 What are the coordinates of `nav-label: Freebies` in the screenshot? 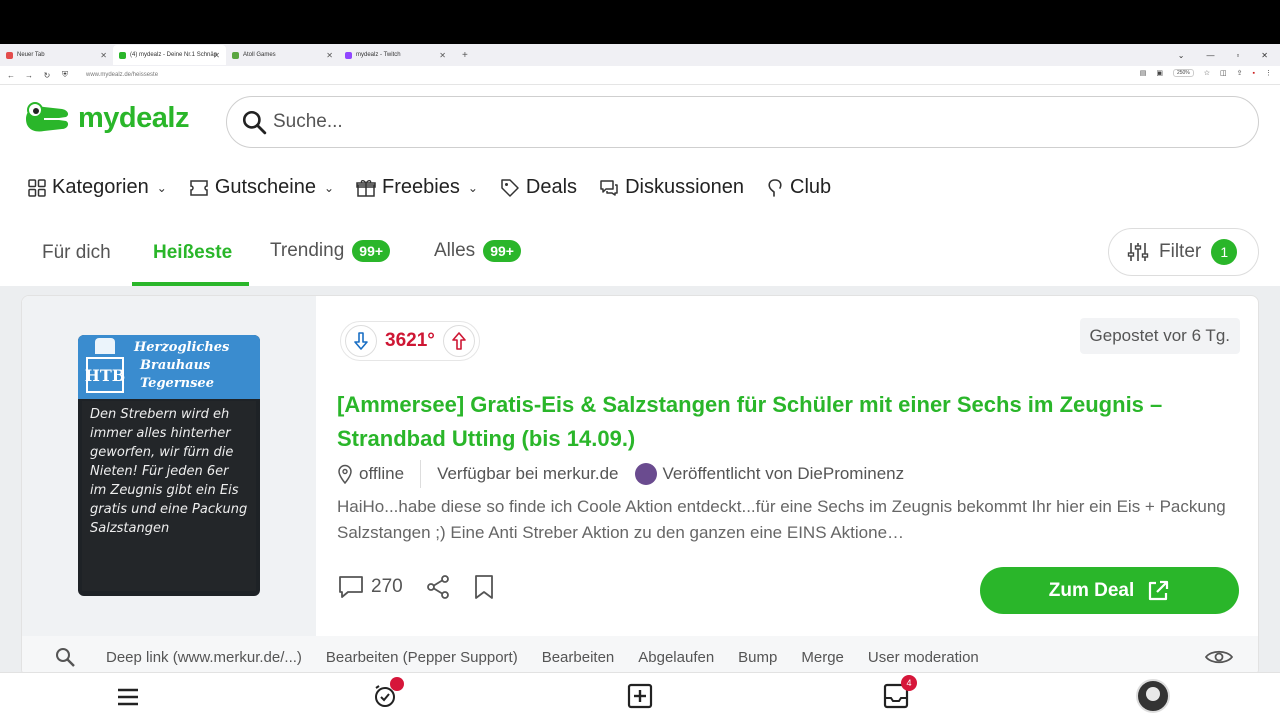 It's located at (421, 187).